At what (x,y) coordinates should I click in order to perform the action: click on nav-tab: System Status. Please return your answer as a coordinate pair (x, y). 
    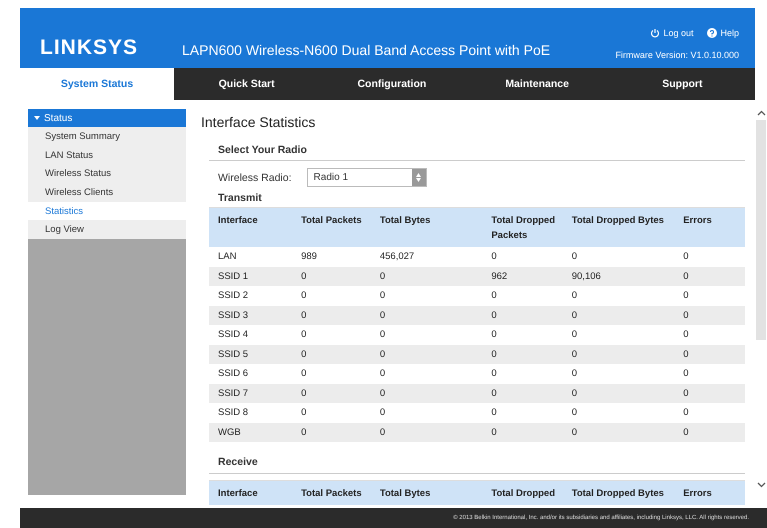
    Looking at the image, I should click on (97, 84).